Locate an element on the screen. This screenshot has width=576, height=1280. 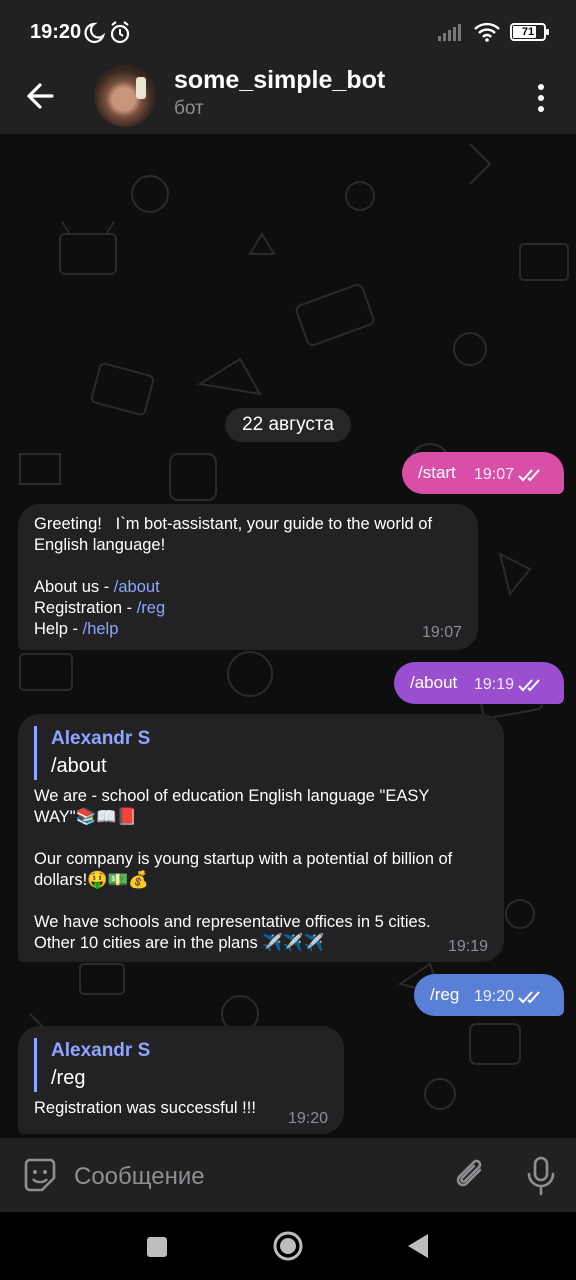
recents-button is located at coordinates (157, 1247).